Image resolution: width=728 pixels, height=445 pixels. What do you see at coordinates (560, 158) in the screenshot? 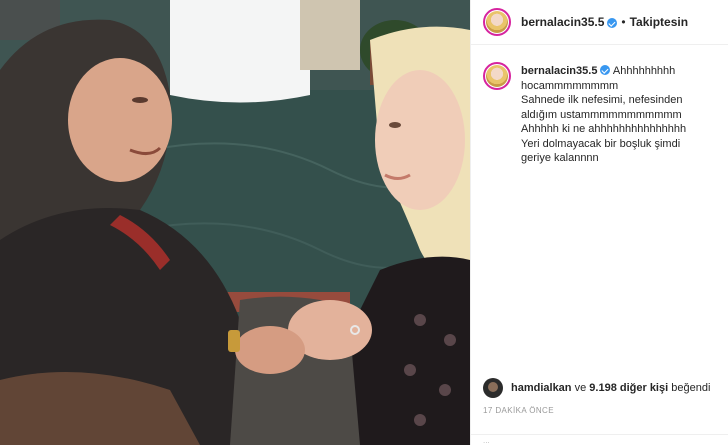
I see `caption-line: geriye kalannnn` at bounding box center [560, 158].